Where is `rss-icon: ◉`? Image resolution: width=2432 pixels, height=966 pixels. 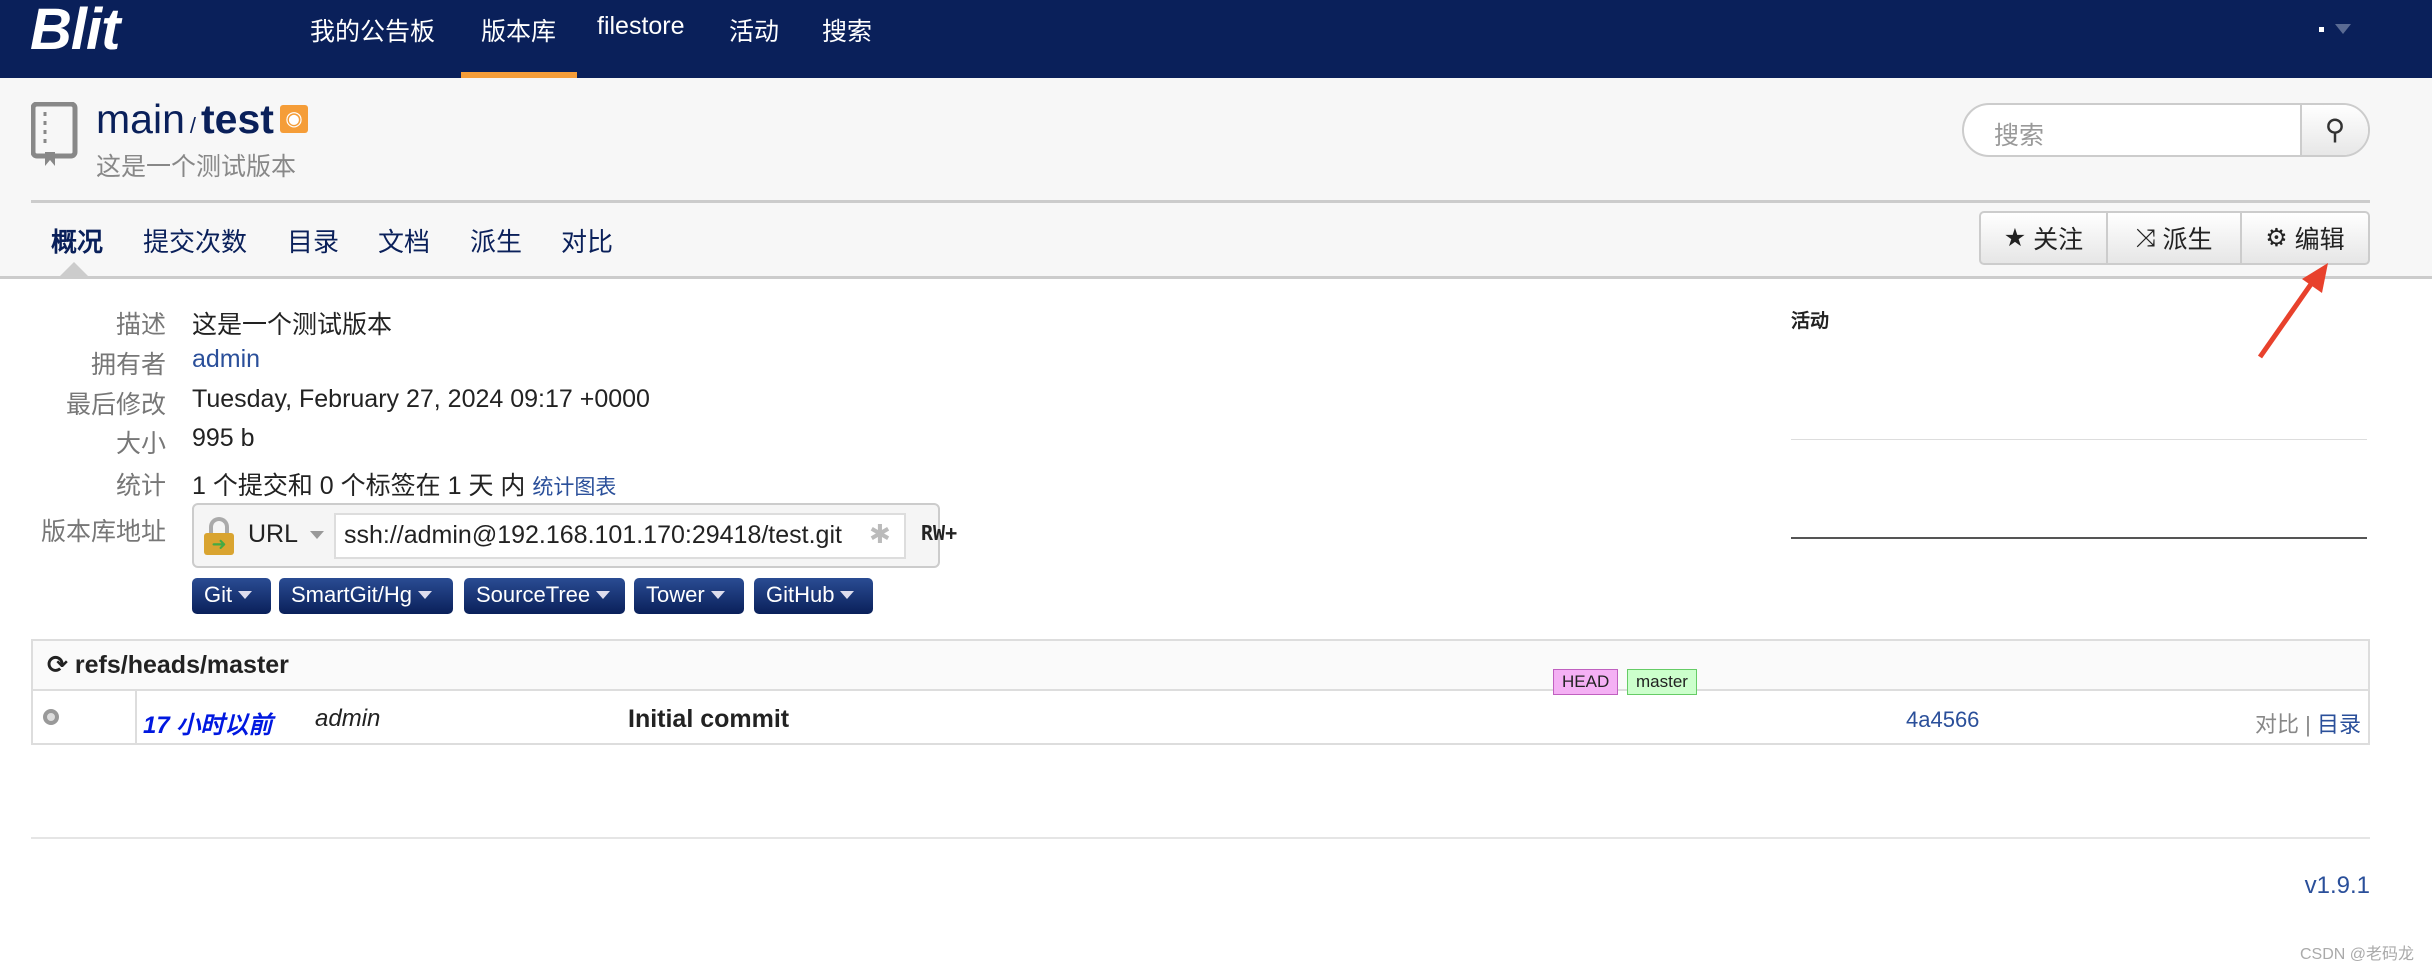
rss-icon: ◉ is located at coordinates (293, 119).